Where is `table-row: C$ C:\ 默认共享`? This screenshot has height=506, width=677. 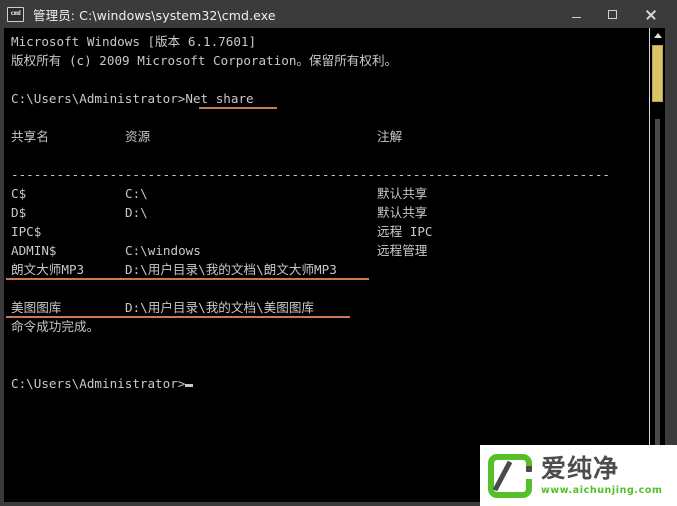 table-row: C$ C:\ 默认共享 is located at coordinates (330, 193).